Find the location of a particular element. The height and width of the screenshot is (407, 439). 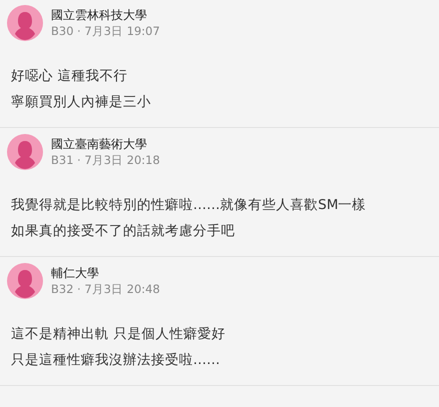

school-name: 國立雲林科技大學 is located at coordinates (99, 15).